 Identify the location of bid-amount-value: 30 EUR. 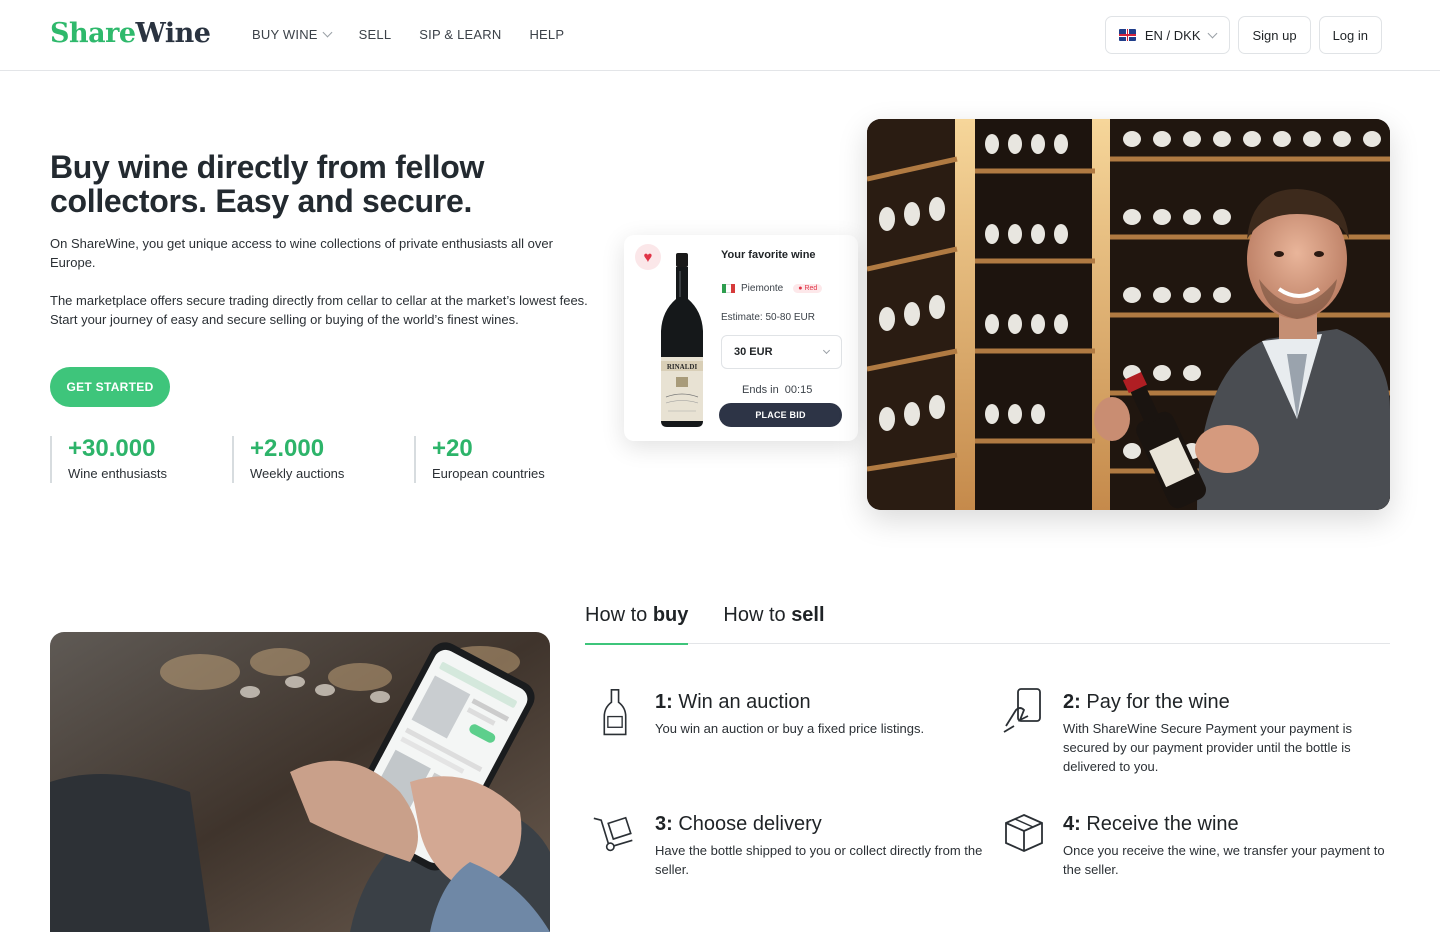
(753, 352).